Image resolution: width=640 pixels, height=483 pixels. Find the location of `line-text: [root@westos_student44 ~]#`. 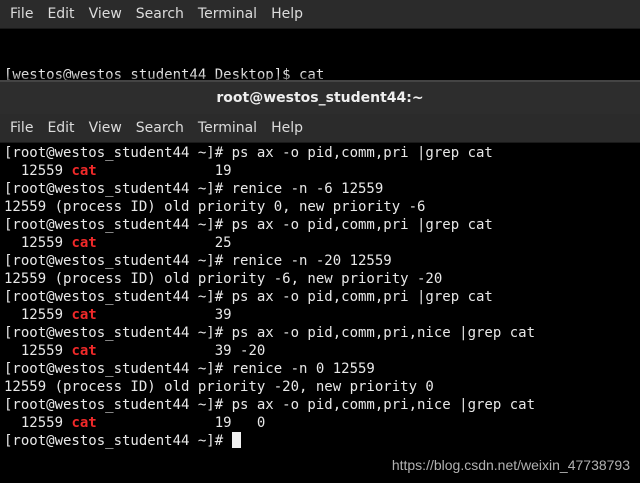

line-text: [root@westos_student44 ~]# is located at coordinates (118, 441).